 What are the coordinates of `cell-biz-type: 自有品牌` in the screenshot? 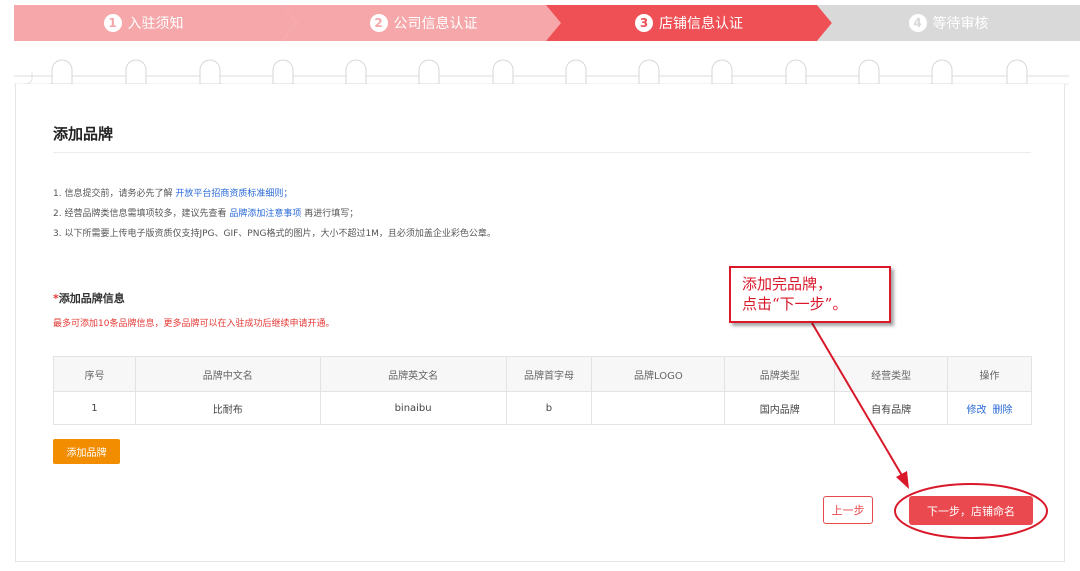 It's located at (891, 408).